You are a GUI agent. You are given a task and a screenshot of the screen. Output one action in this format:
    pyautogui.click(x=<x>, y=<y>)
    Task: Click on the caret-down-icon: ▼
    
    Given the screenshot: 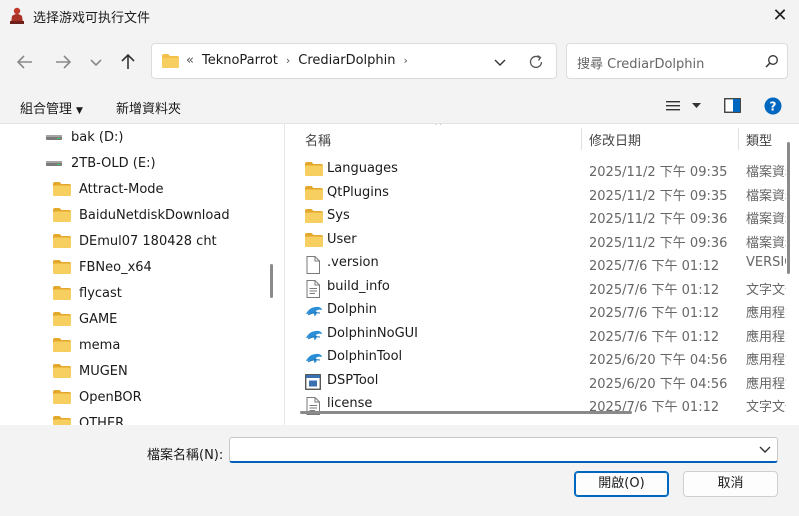 What is the action you would take?
    pyautogui.click(x=79, y=111)
    